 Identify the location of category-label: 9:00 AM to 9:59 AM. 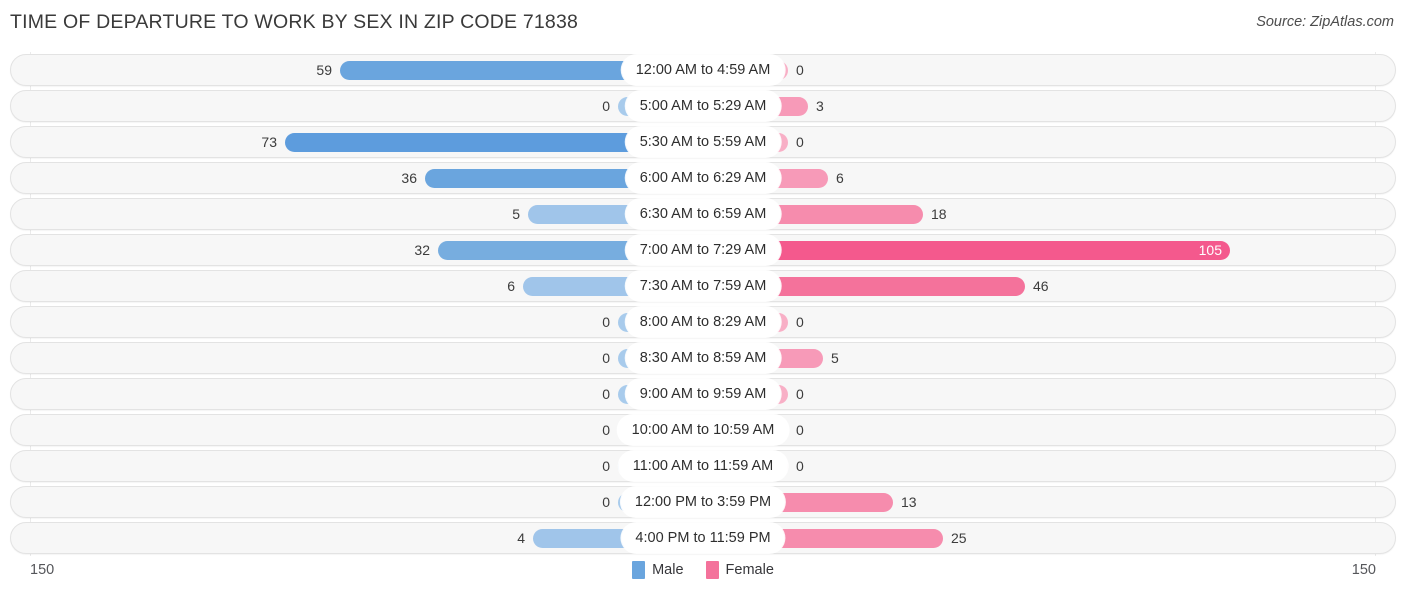
(703, 394).